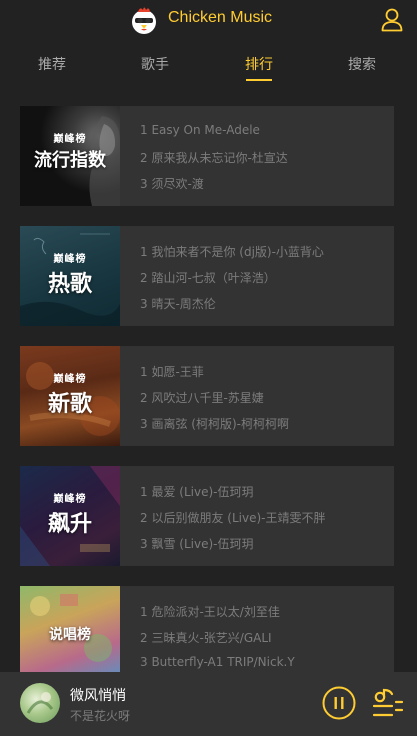 The width and height of the screenshot is (417, 736). Describe the element at coordinates (69, 284) in the screenshot. I see `rank-cover-title: 热歌` at that location.